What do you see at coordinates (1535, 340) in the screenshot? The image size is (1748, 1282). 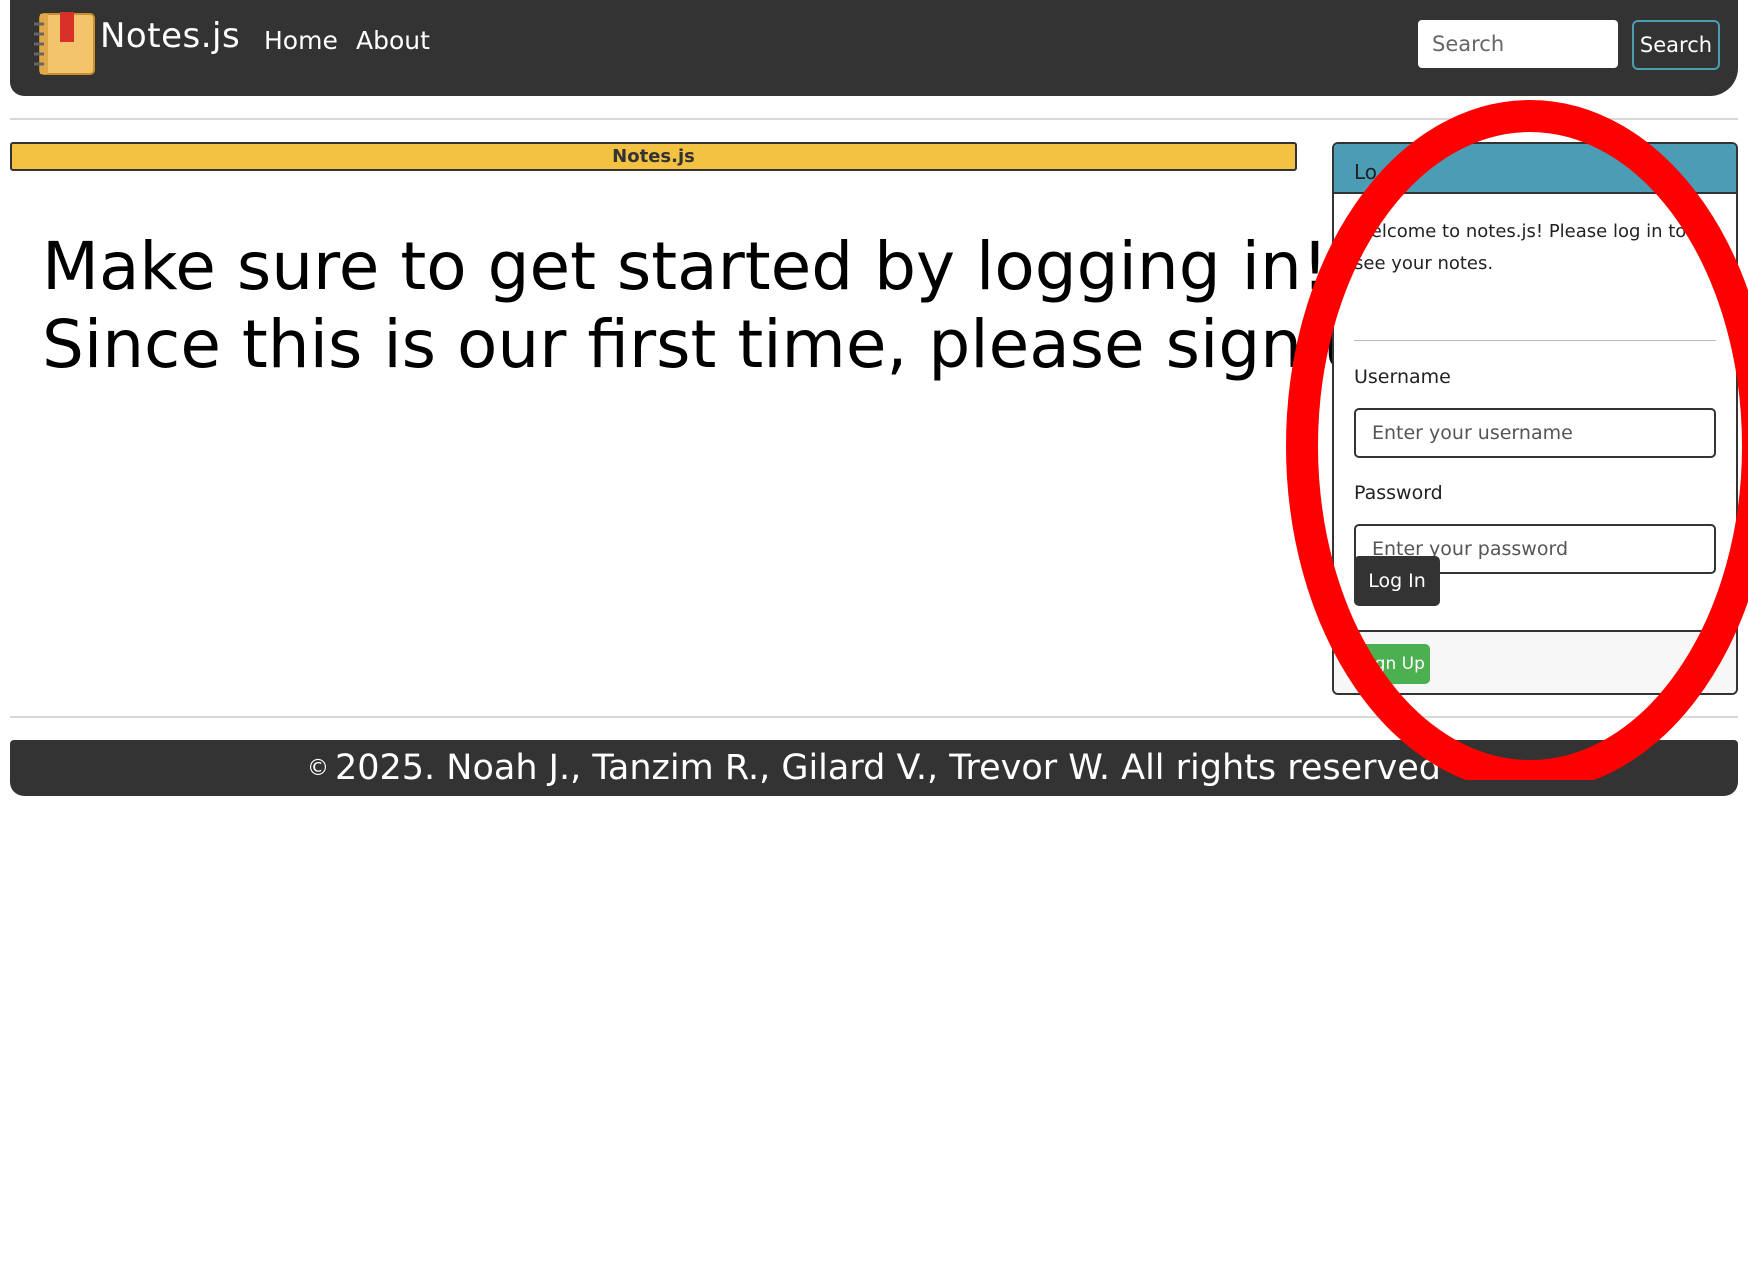 I see `card-divider` at bounding box center [1535, 340].